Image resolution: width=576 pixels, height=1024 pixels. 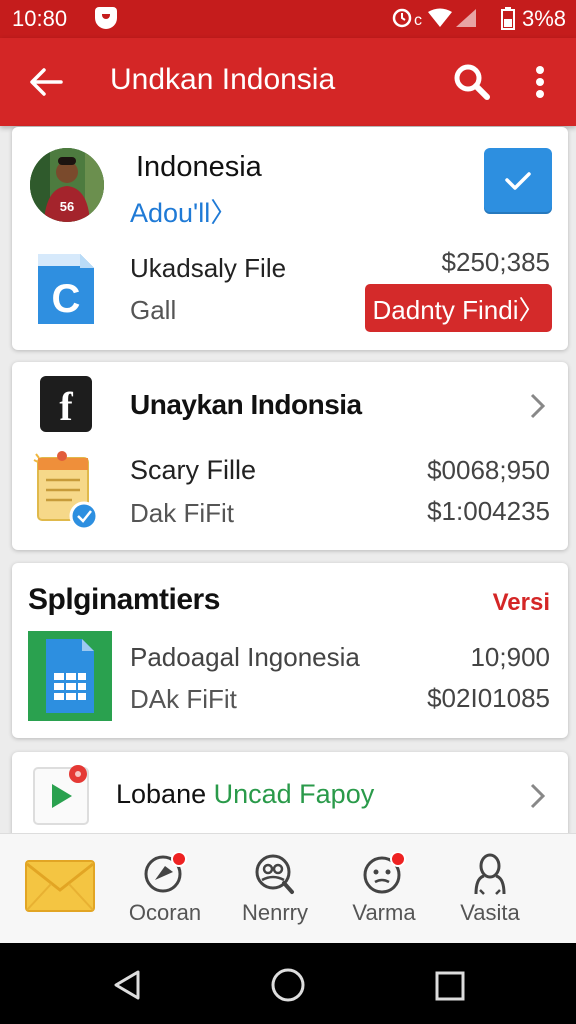 What do you see at coordinates (183, 699) in the screenshot?
I see `file-subtitle: DAk FiFit` at bounding box center [183, 699].